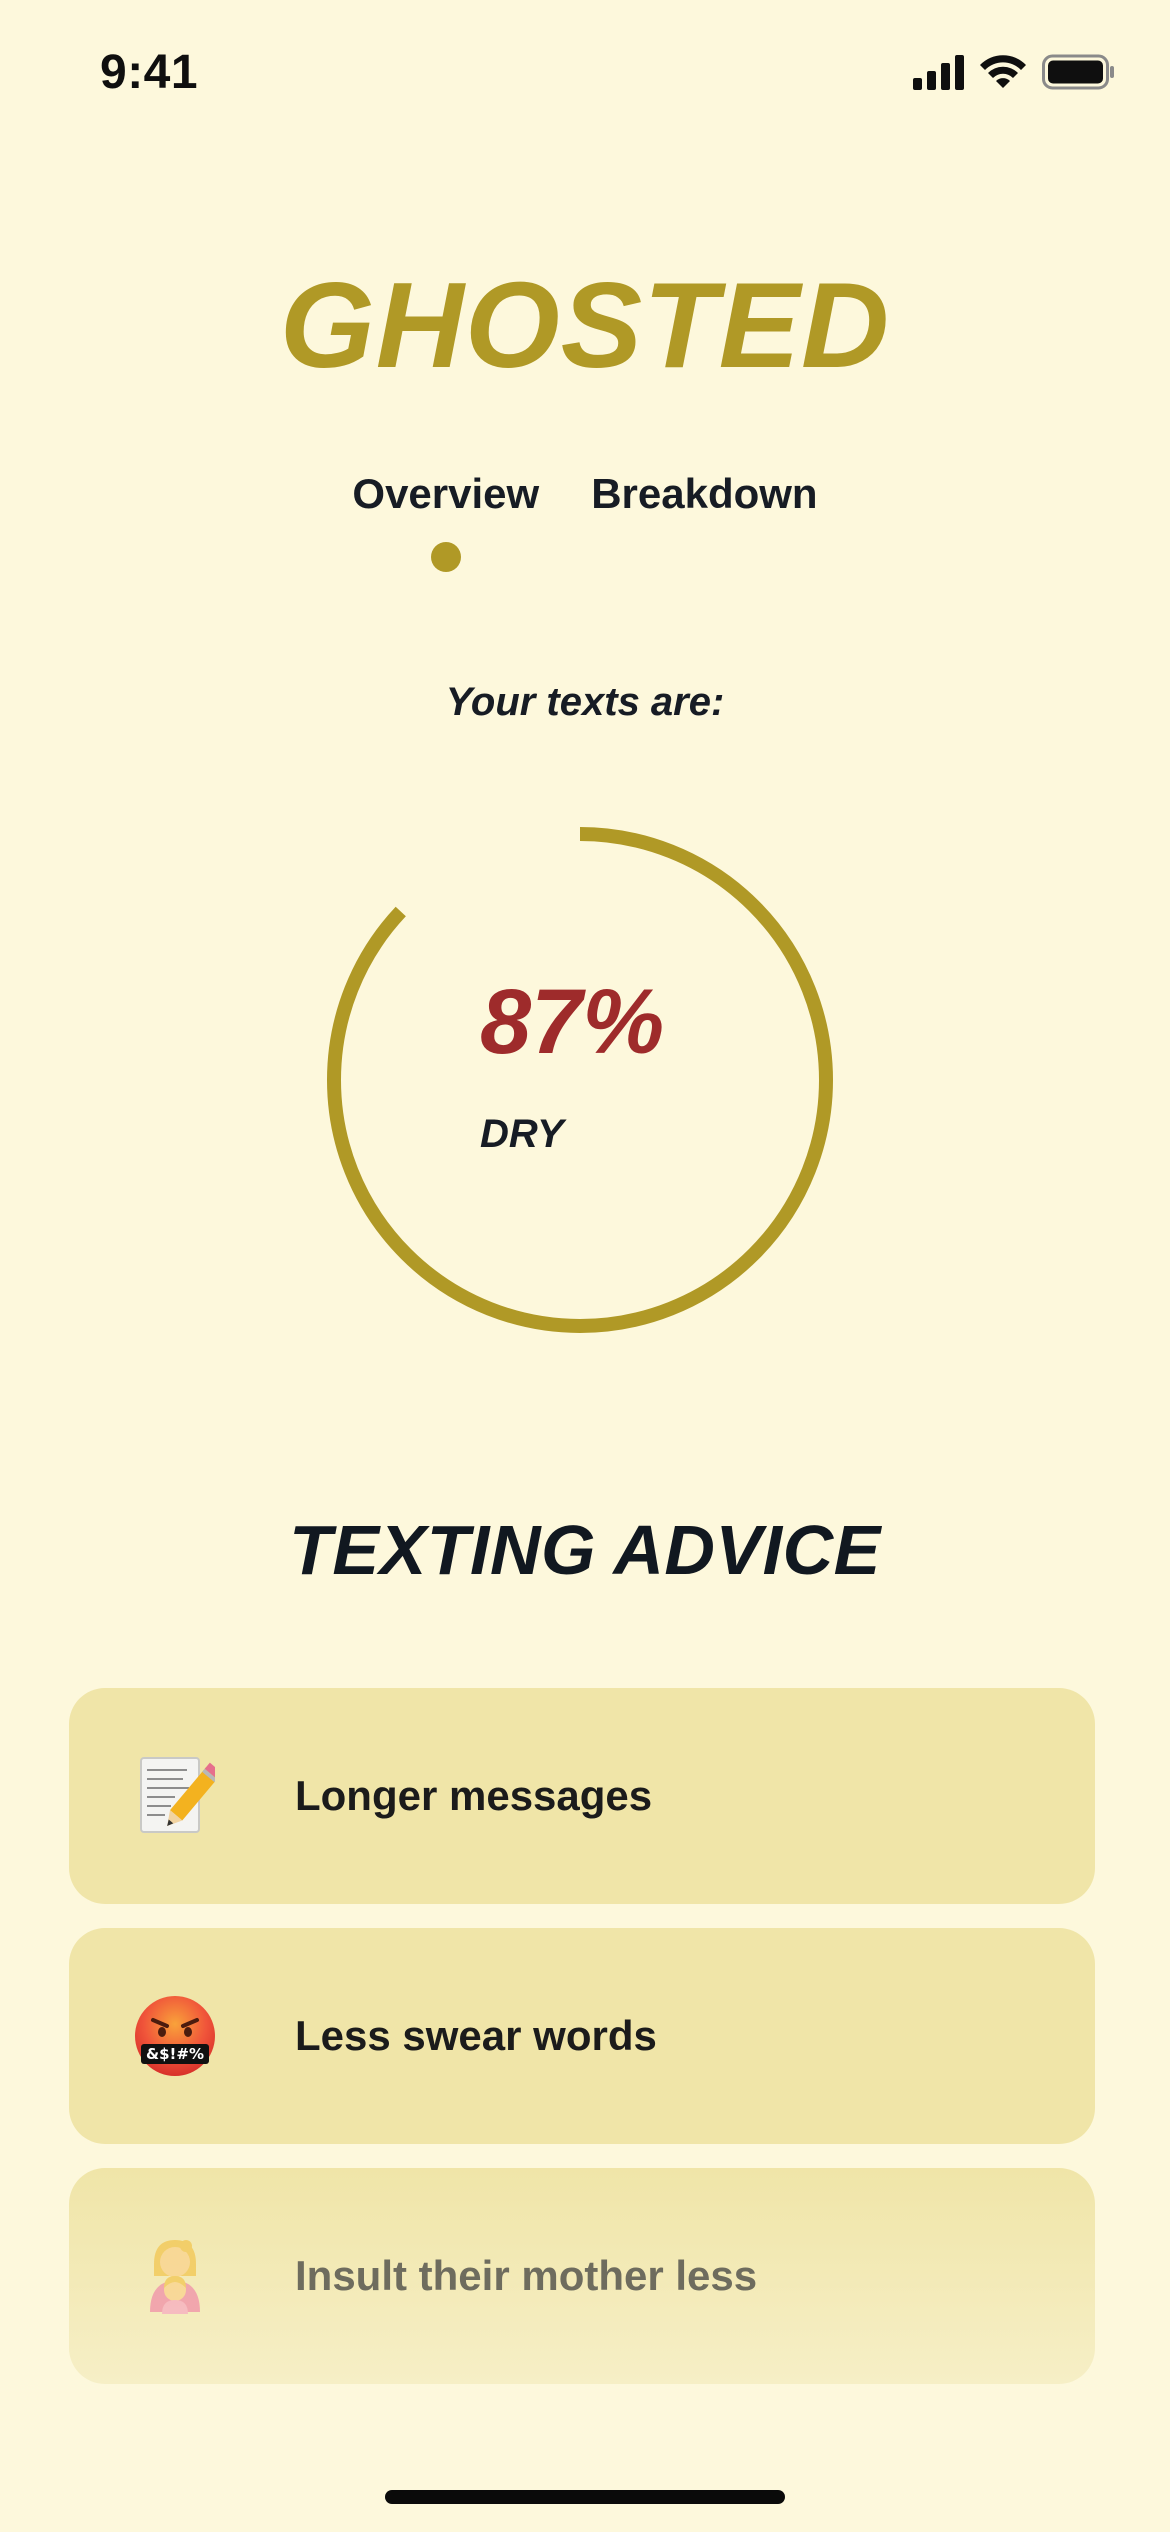 This screenshot has width=1170, height=2532. I want to click on dryness-progress-ring: 87% DRY, so click(580, 1080).